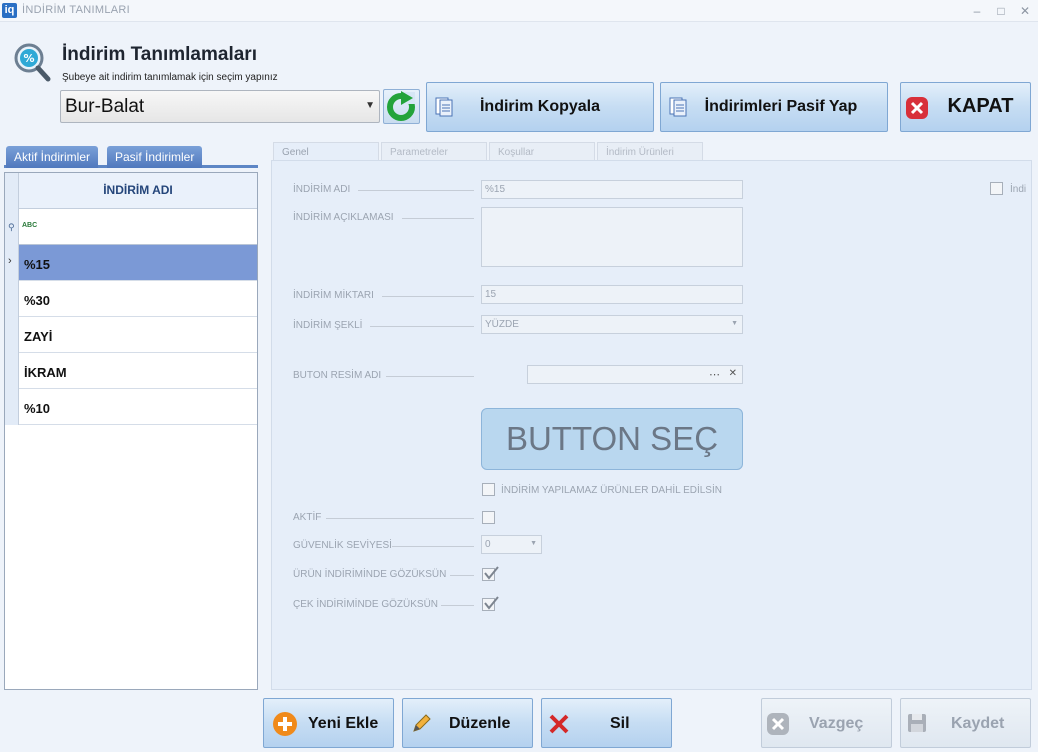  I want to click on image-name-label: BUTON RESİM ADI, so click(337, 375).